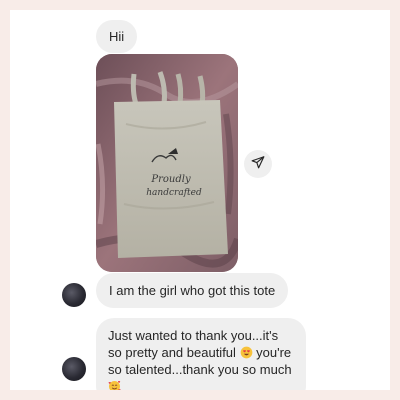 The height and width of the screenshot is (400, 400). I want to click on message-text-tote: I am the girl who got this tote, so click(192, 290).